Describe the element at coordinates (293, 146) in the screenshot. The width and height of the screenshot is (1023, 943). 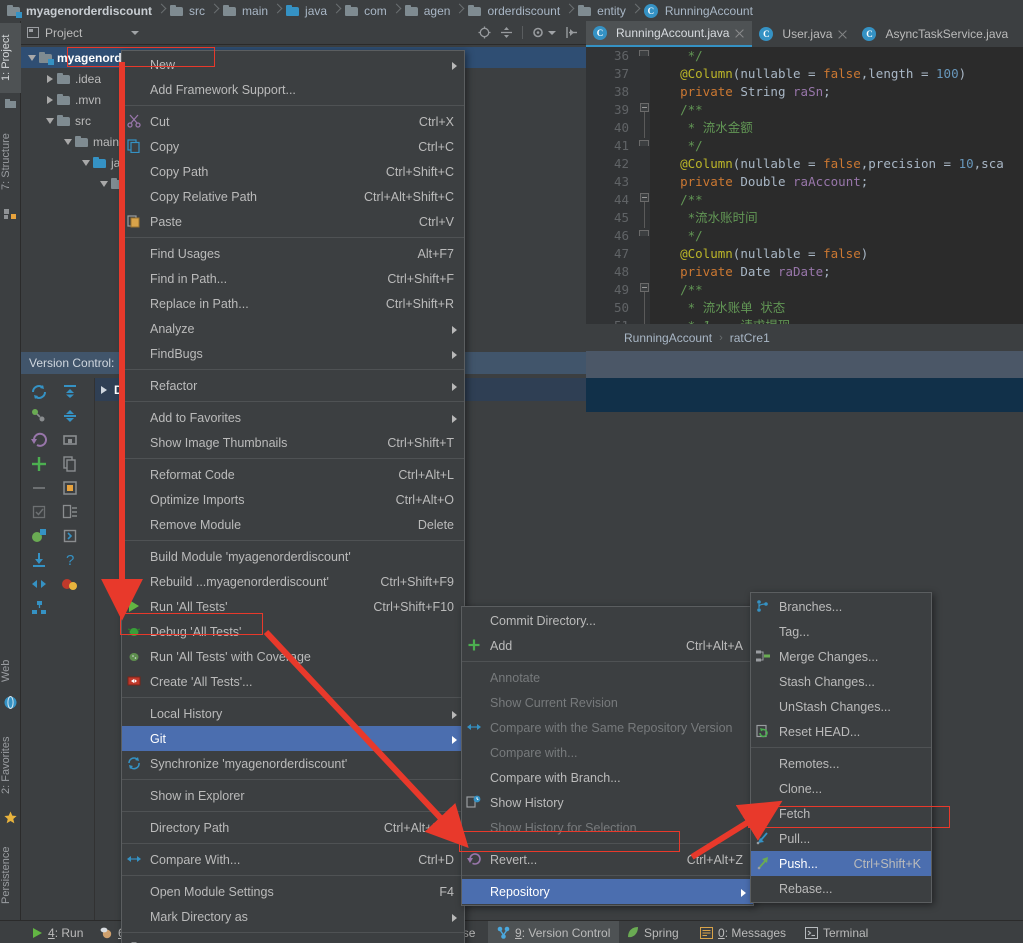
I see `menu-item-copy: Copy Ctrl+C` at that location.